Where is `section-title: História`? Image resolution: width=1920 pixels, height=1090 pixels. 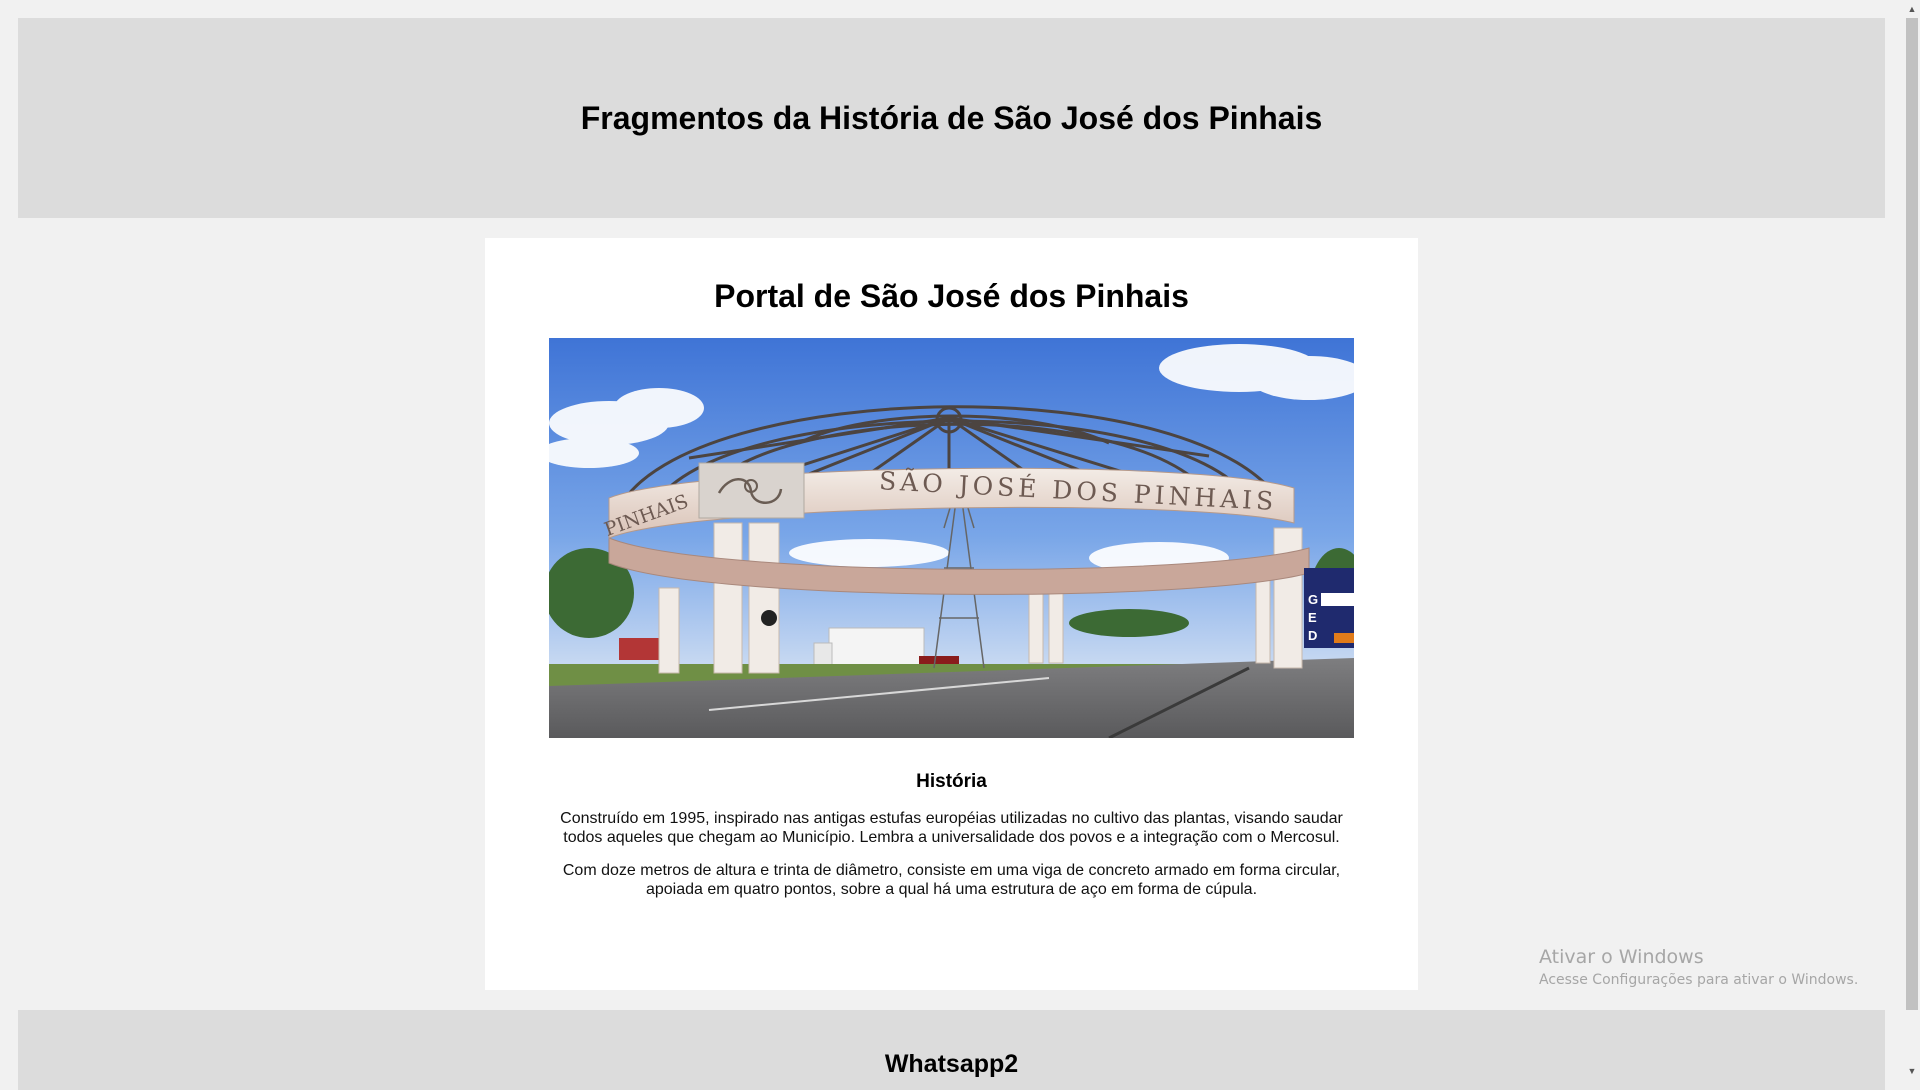
section-title: História is located at coordinates (951, 781).